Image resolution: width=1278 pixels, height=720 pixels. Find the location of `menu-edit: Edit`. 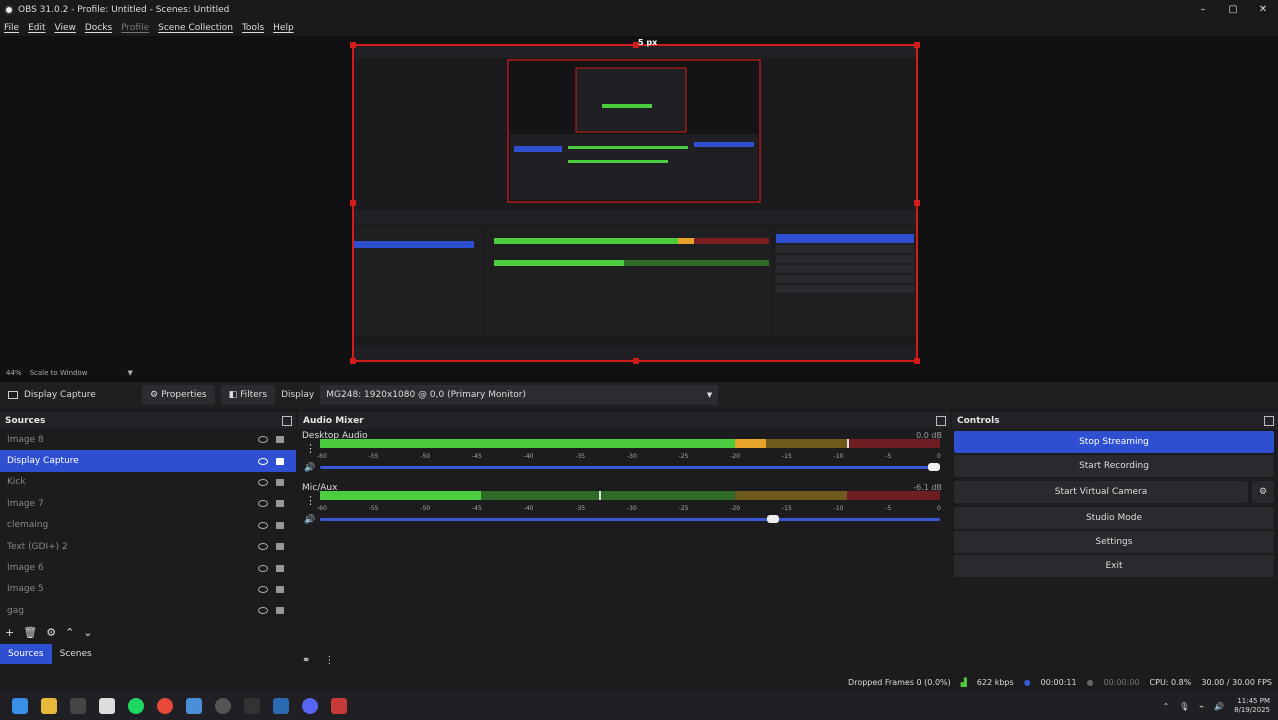

menu-edit: Edit is located at coordinates (36, 28).